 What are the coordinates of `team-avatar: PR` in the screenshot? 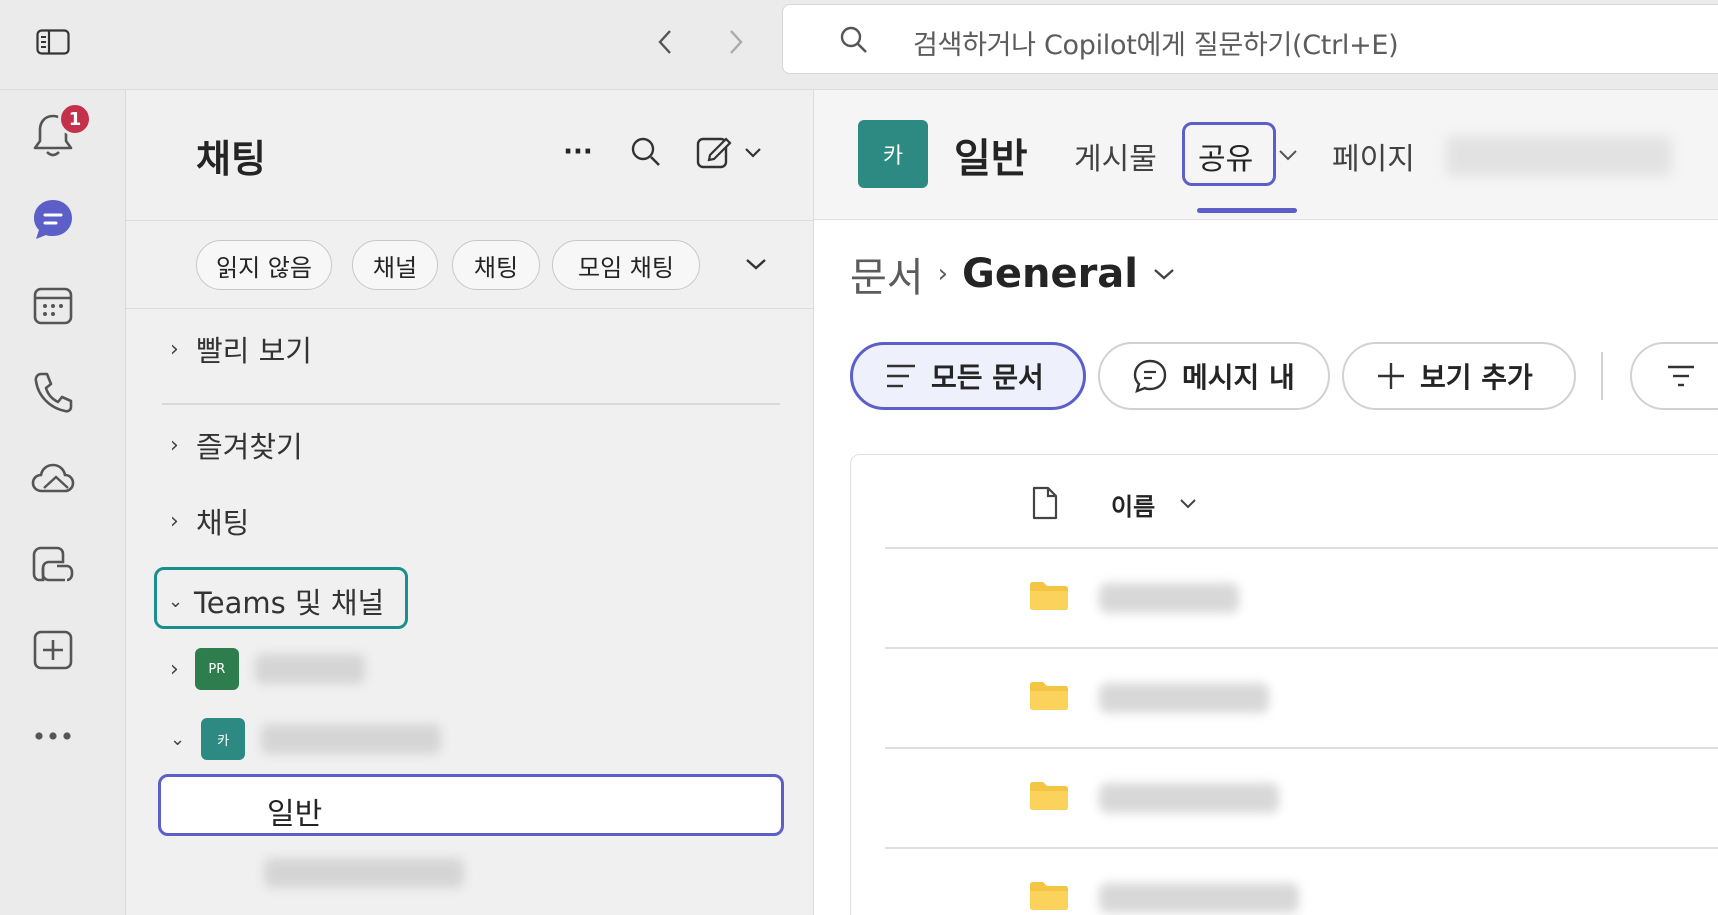 It's located at (216, 669).